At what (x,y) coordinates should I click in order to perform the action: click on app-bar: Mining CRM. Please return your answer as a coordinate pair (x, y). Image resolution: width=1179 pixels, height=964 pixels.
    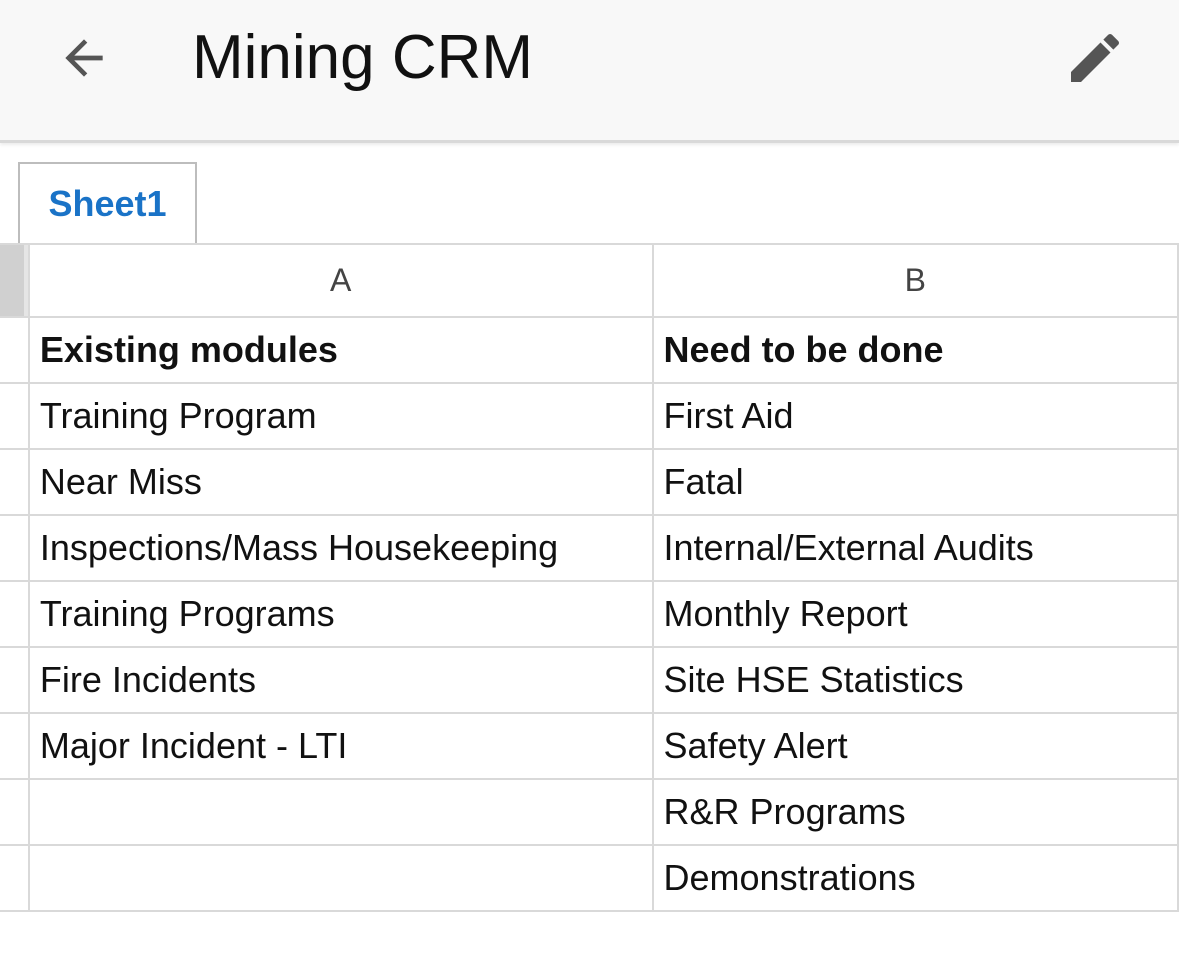
    Looking at the image, I should click on (589, 71).